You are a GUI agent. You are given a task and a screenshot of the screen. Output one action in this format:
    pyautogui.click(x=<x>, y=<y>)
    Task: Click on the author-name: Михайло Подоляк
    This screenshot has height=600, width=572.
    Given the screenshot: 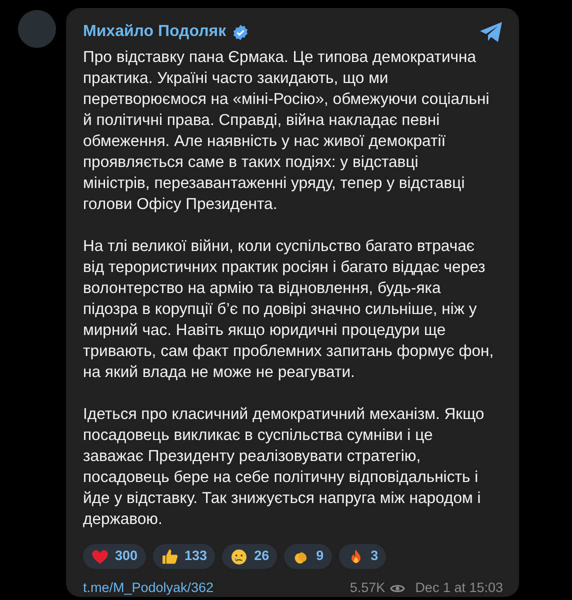 What is the action you would take?
    pyautogui.click(x=154, y=32)
    